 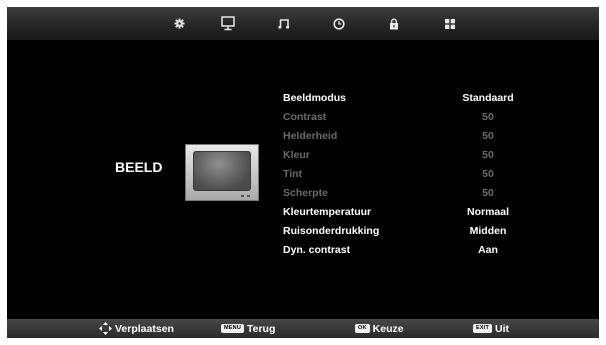 I want to click on menu-item-label: Helderheid, so click(x=310, y=136).